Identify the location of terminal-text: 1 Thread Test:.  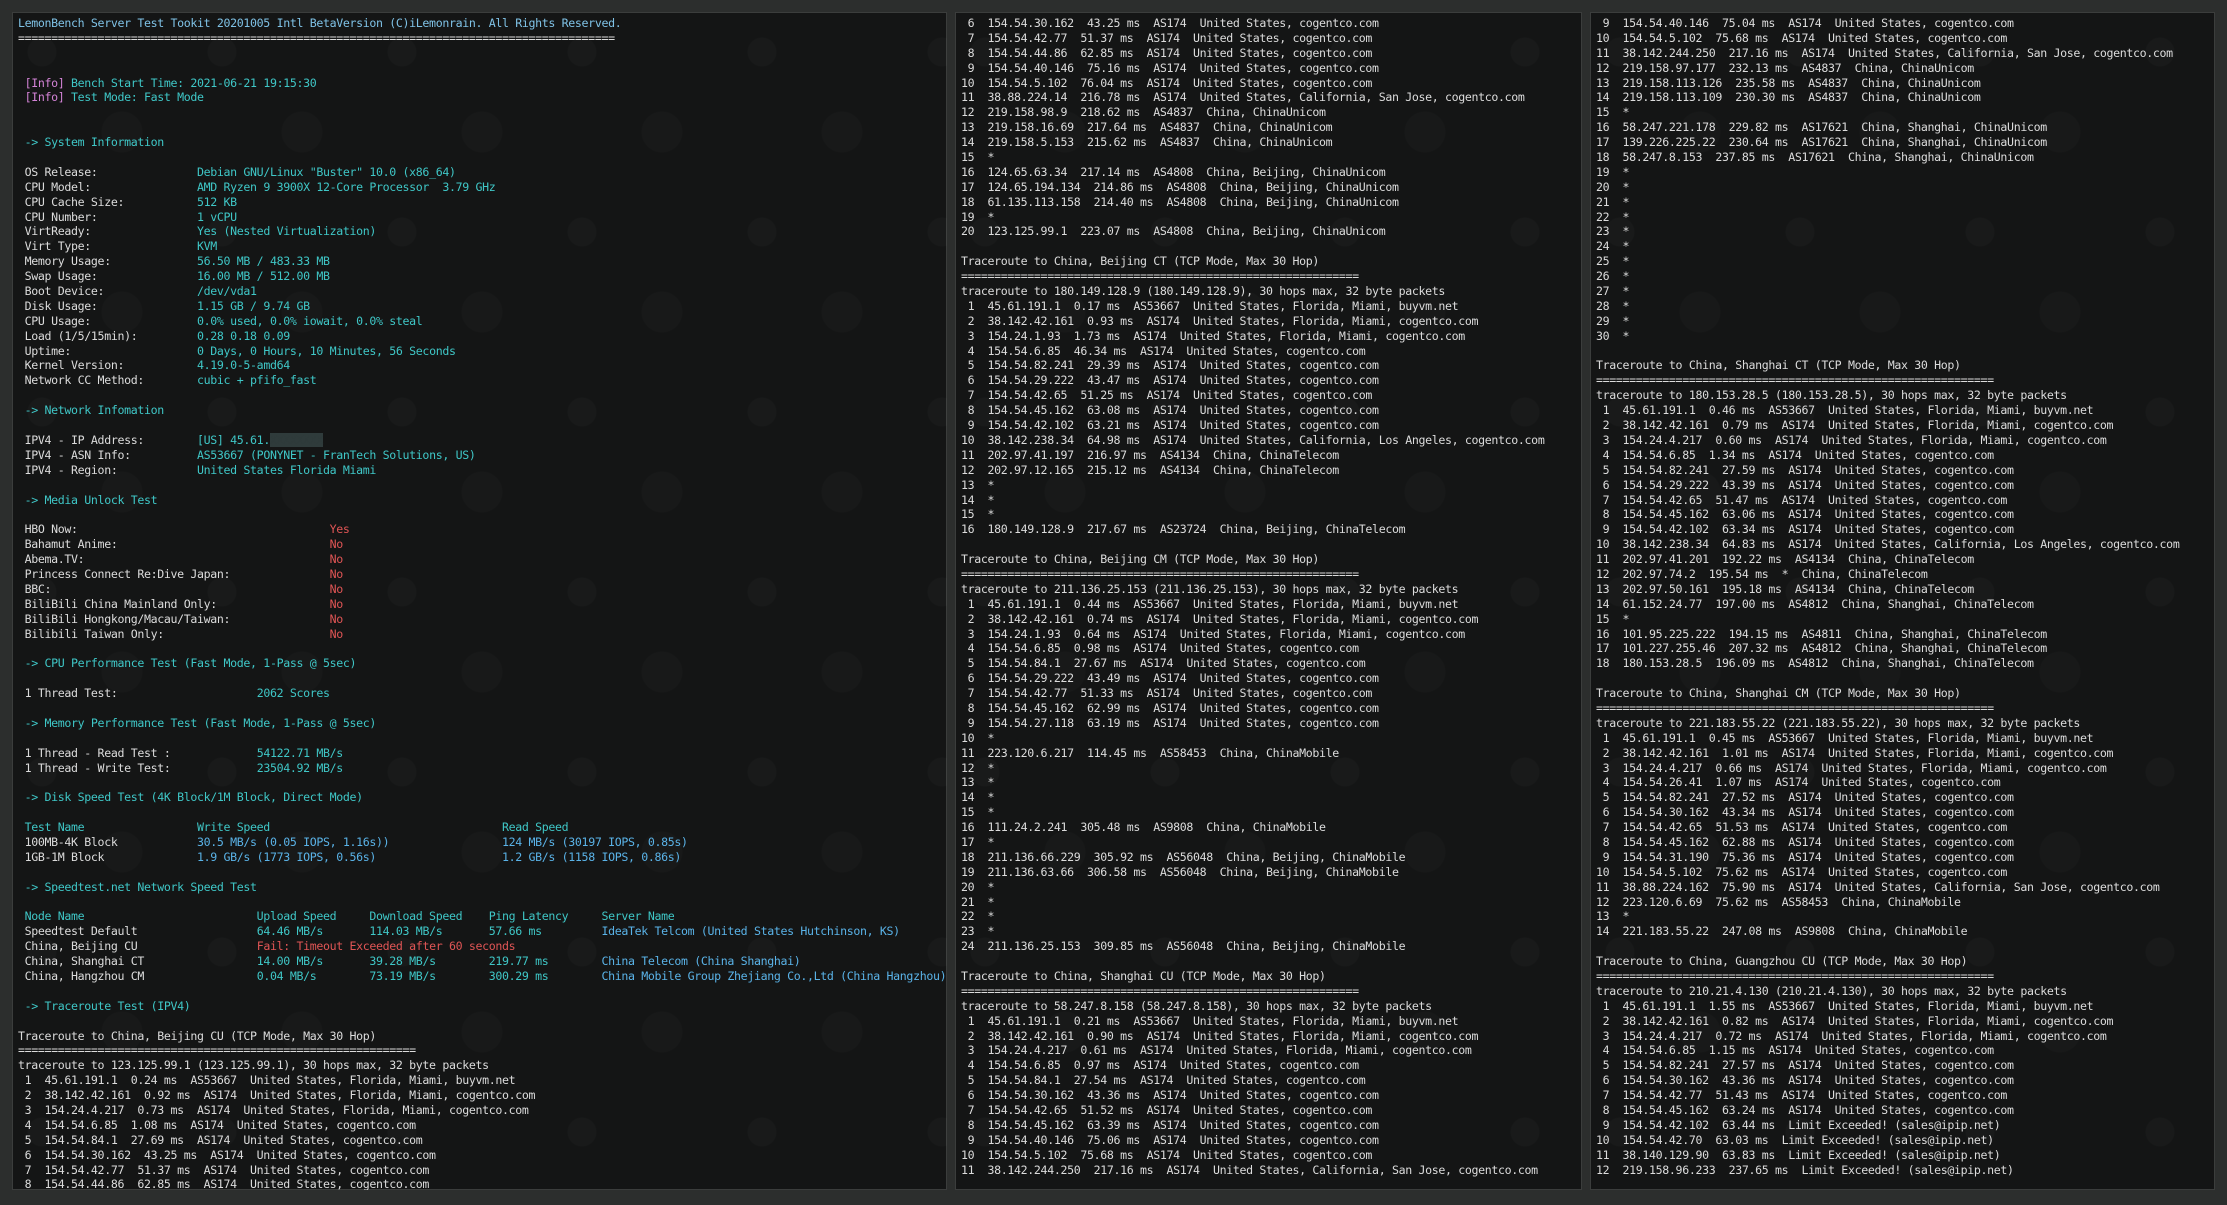
(137, 693).